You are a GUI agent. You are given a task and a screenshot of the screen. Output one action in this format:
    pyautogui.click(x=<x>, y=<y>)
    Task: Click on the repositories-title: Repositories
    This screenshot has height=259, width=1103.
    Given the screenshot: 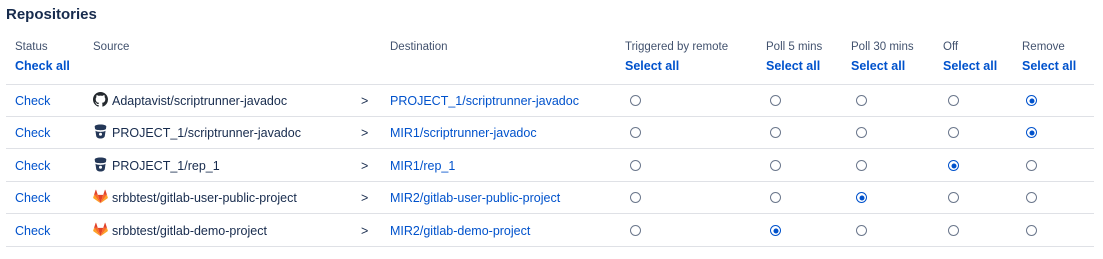 What is the action you would take?
    pyautogui.click(x=51, y=14)
    